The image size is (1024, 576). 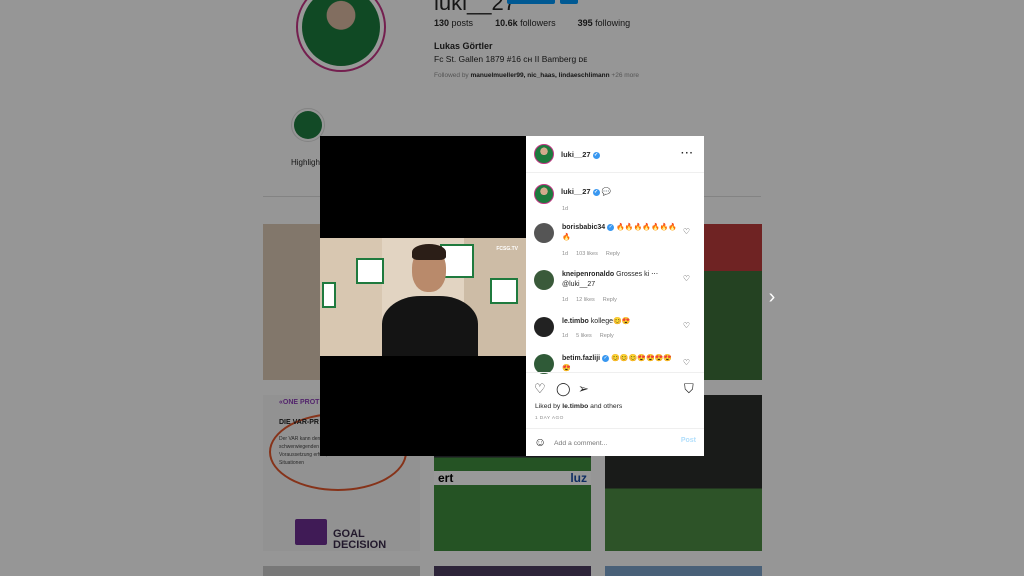 I want to click on more-icon: ···, so click(x=687, y=153).